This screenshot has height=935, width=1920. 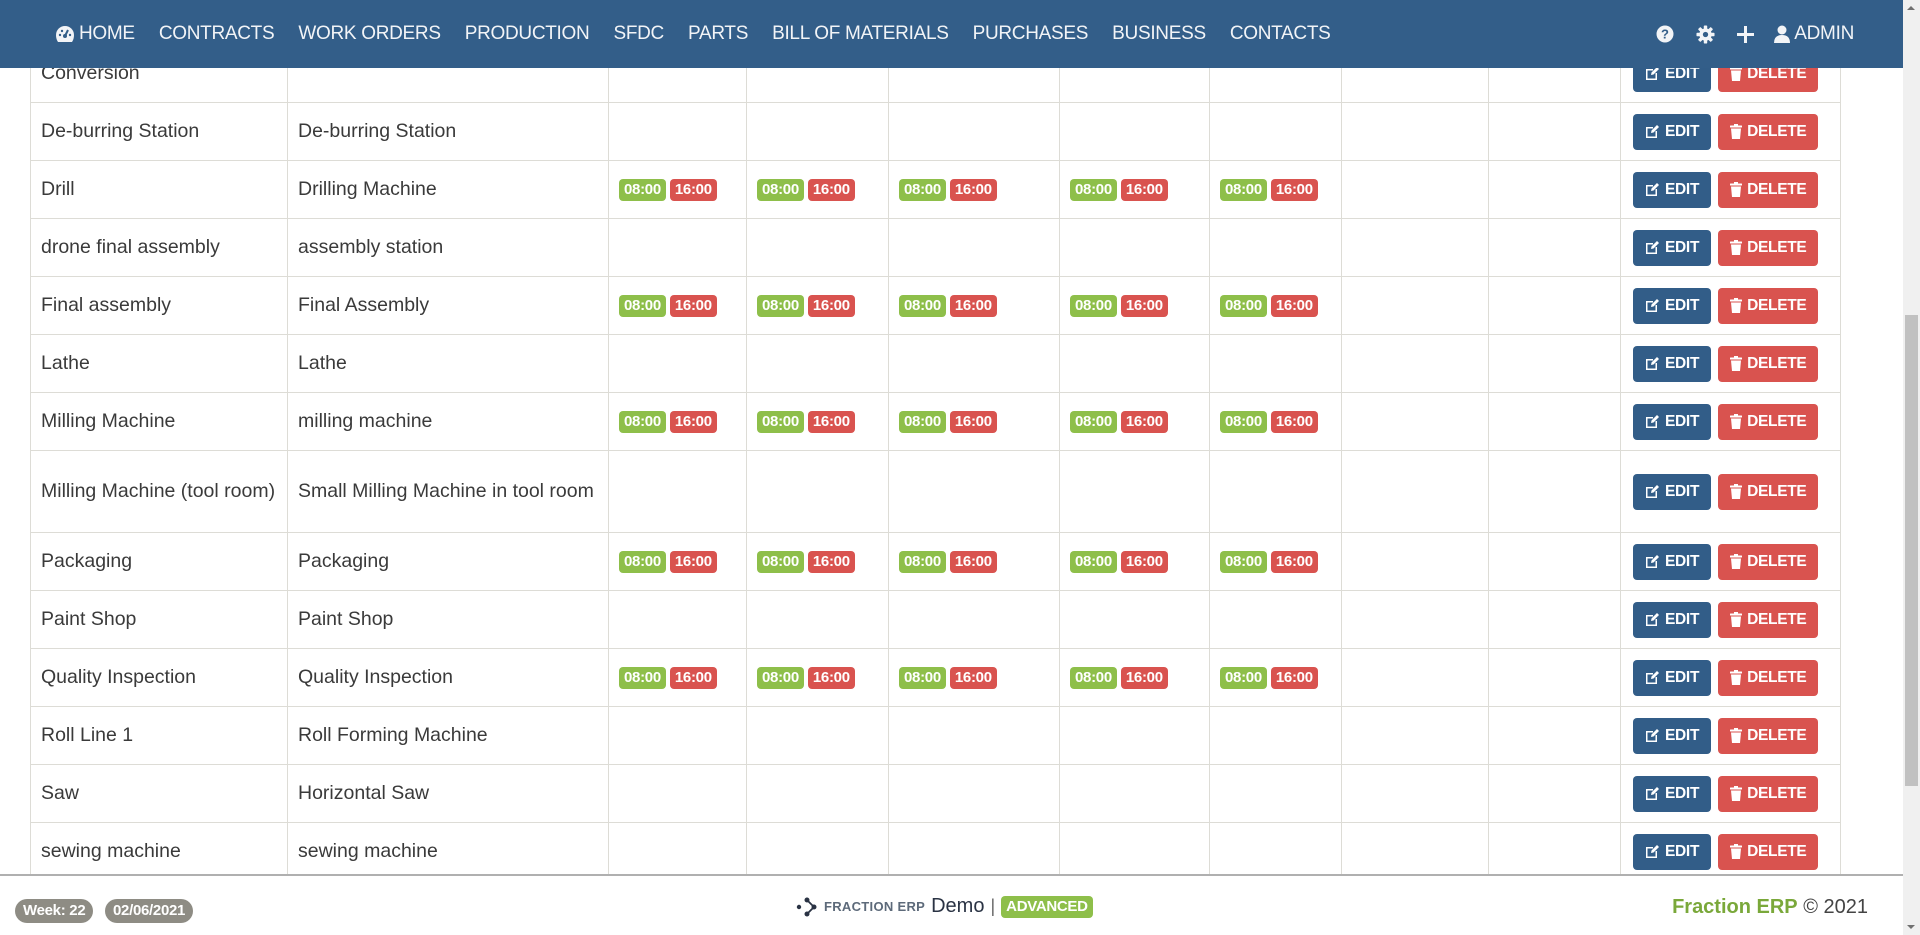 I want to click on nav-label: PRODUCTION, so click(x=527, y=33).